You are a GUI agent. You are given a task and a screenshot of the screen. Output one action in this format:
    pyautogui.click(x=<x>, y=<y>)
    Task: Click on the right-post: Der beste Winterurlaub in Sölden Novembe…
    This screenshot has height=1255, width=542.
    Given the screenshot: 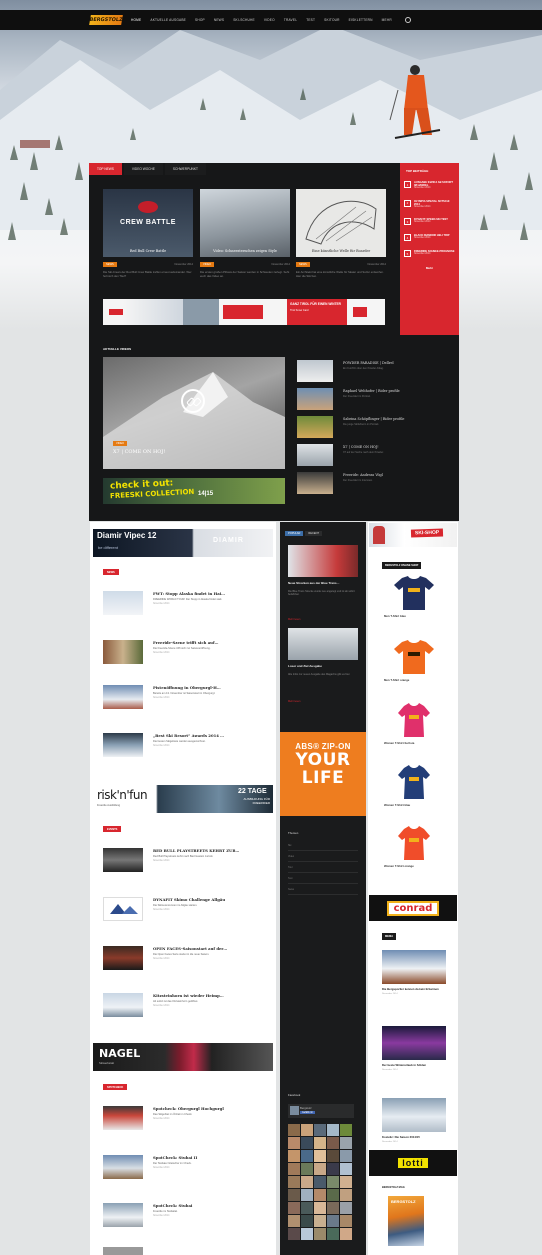 What is the action you would take?
    pyautogui.click(x=414, y=1048)
    